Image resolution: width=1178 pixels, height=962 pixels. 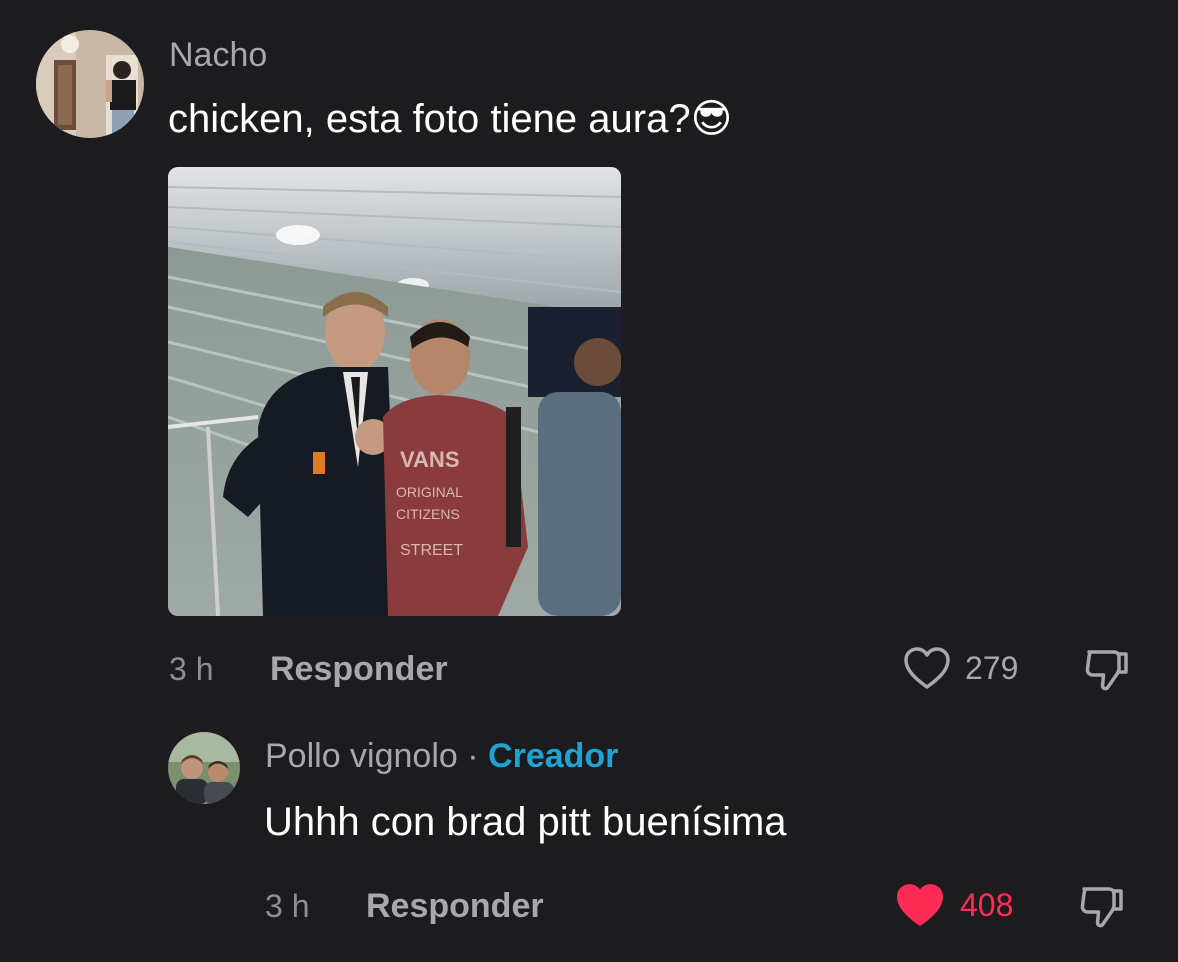 I want to click on svg-text: STREET, so click(x=431, y=550).